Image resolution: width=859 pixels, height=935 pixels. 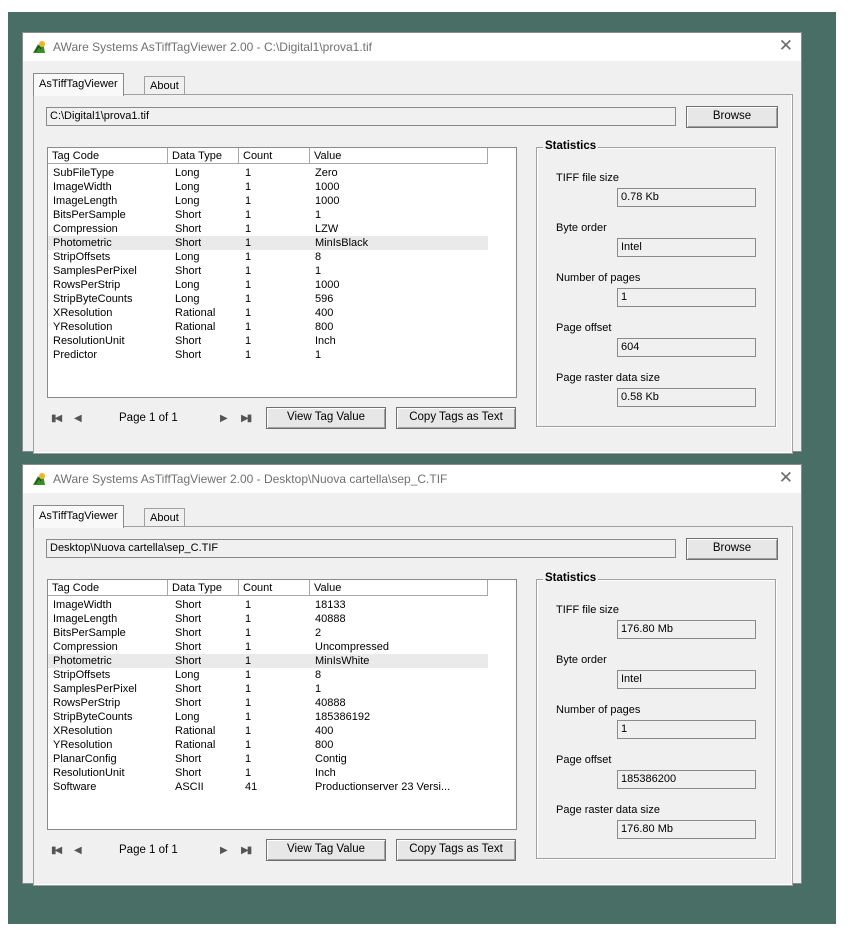 What do you see at coordinates (282, 355) in the screenshot?
I see `table-row: Predictor Short 1 1` at bounding box center [282, 355].